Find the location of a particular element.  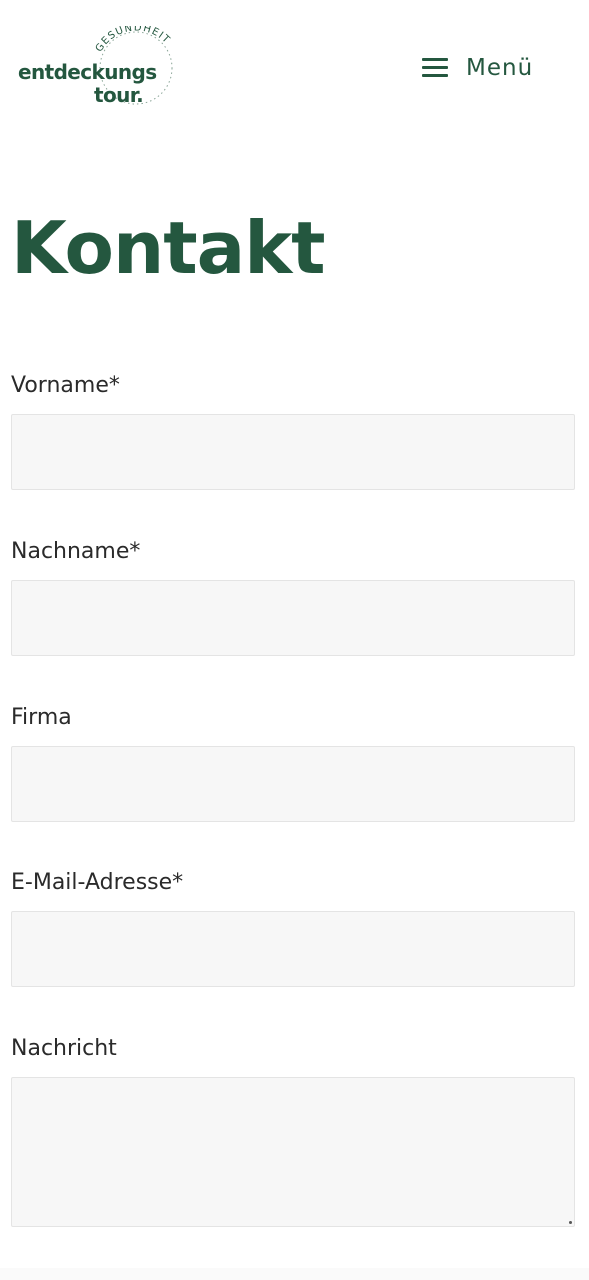

first-name-label: Vorname* is located at coordinates (65, 385).